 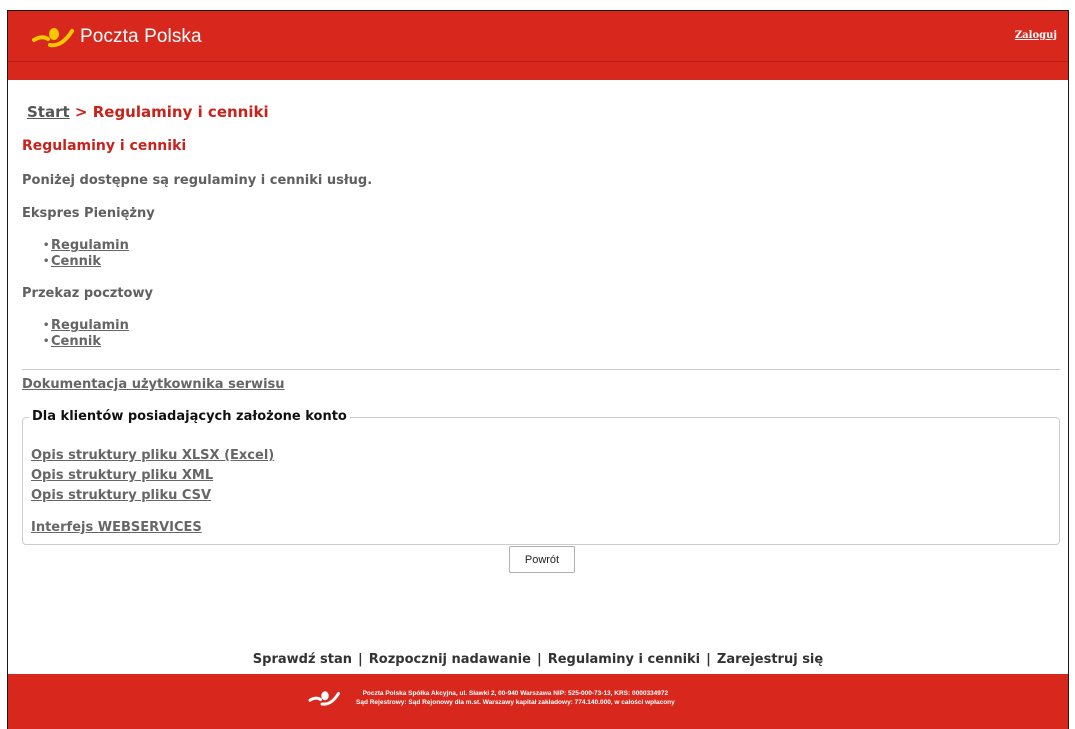 I want to click on csv-structure-link: Opis struktury pliku CSV, so click(x=152, y=496).